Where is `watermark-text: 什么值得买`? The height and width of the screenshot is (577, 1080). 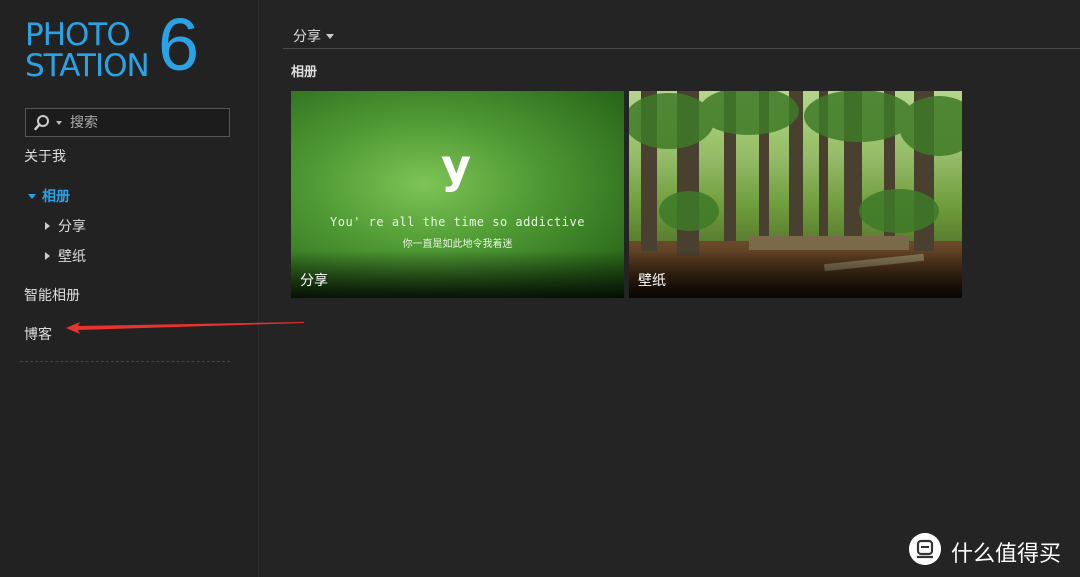 watermark-text: 什么值得买 is located at coordinates (1006, 554).